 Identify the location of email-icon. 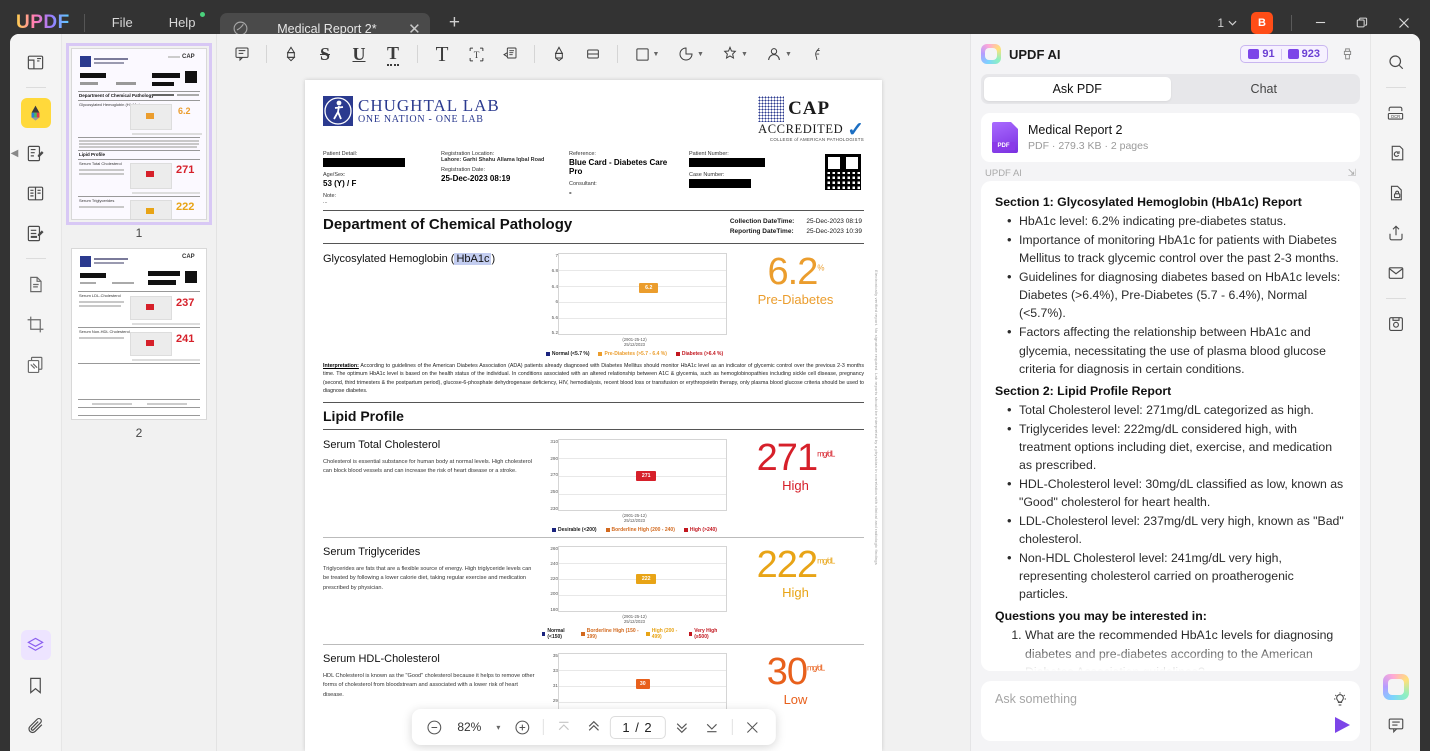
(1396, 273).